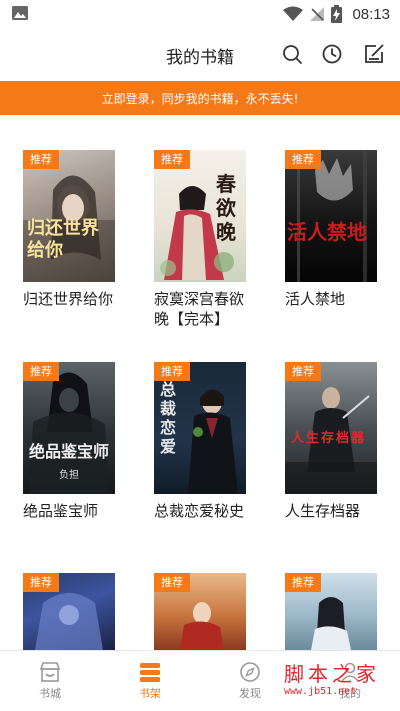 This screenshot has height=711, width=400. Describe the element at coordinates (206, 511) in the screenshot. I see `book-title: 总裁恋爱秘史` at that location.